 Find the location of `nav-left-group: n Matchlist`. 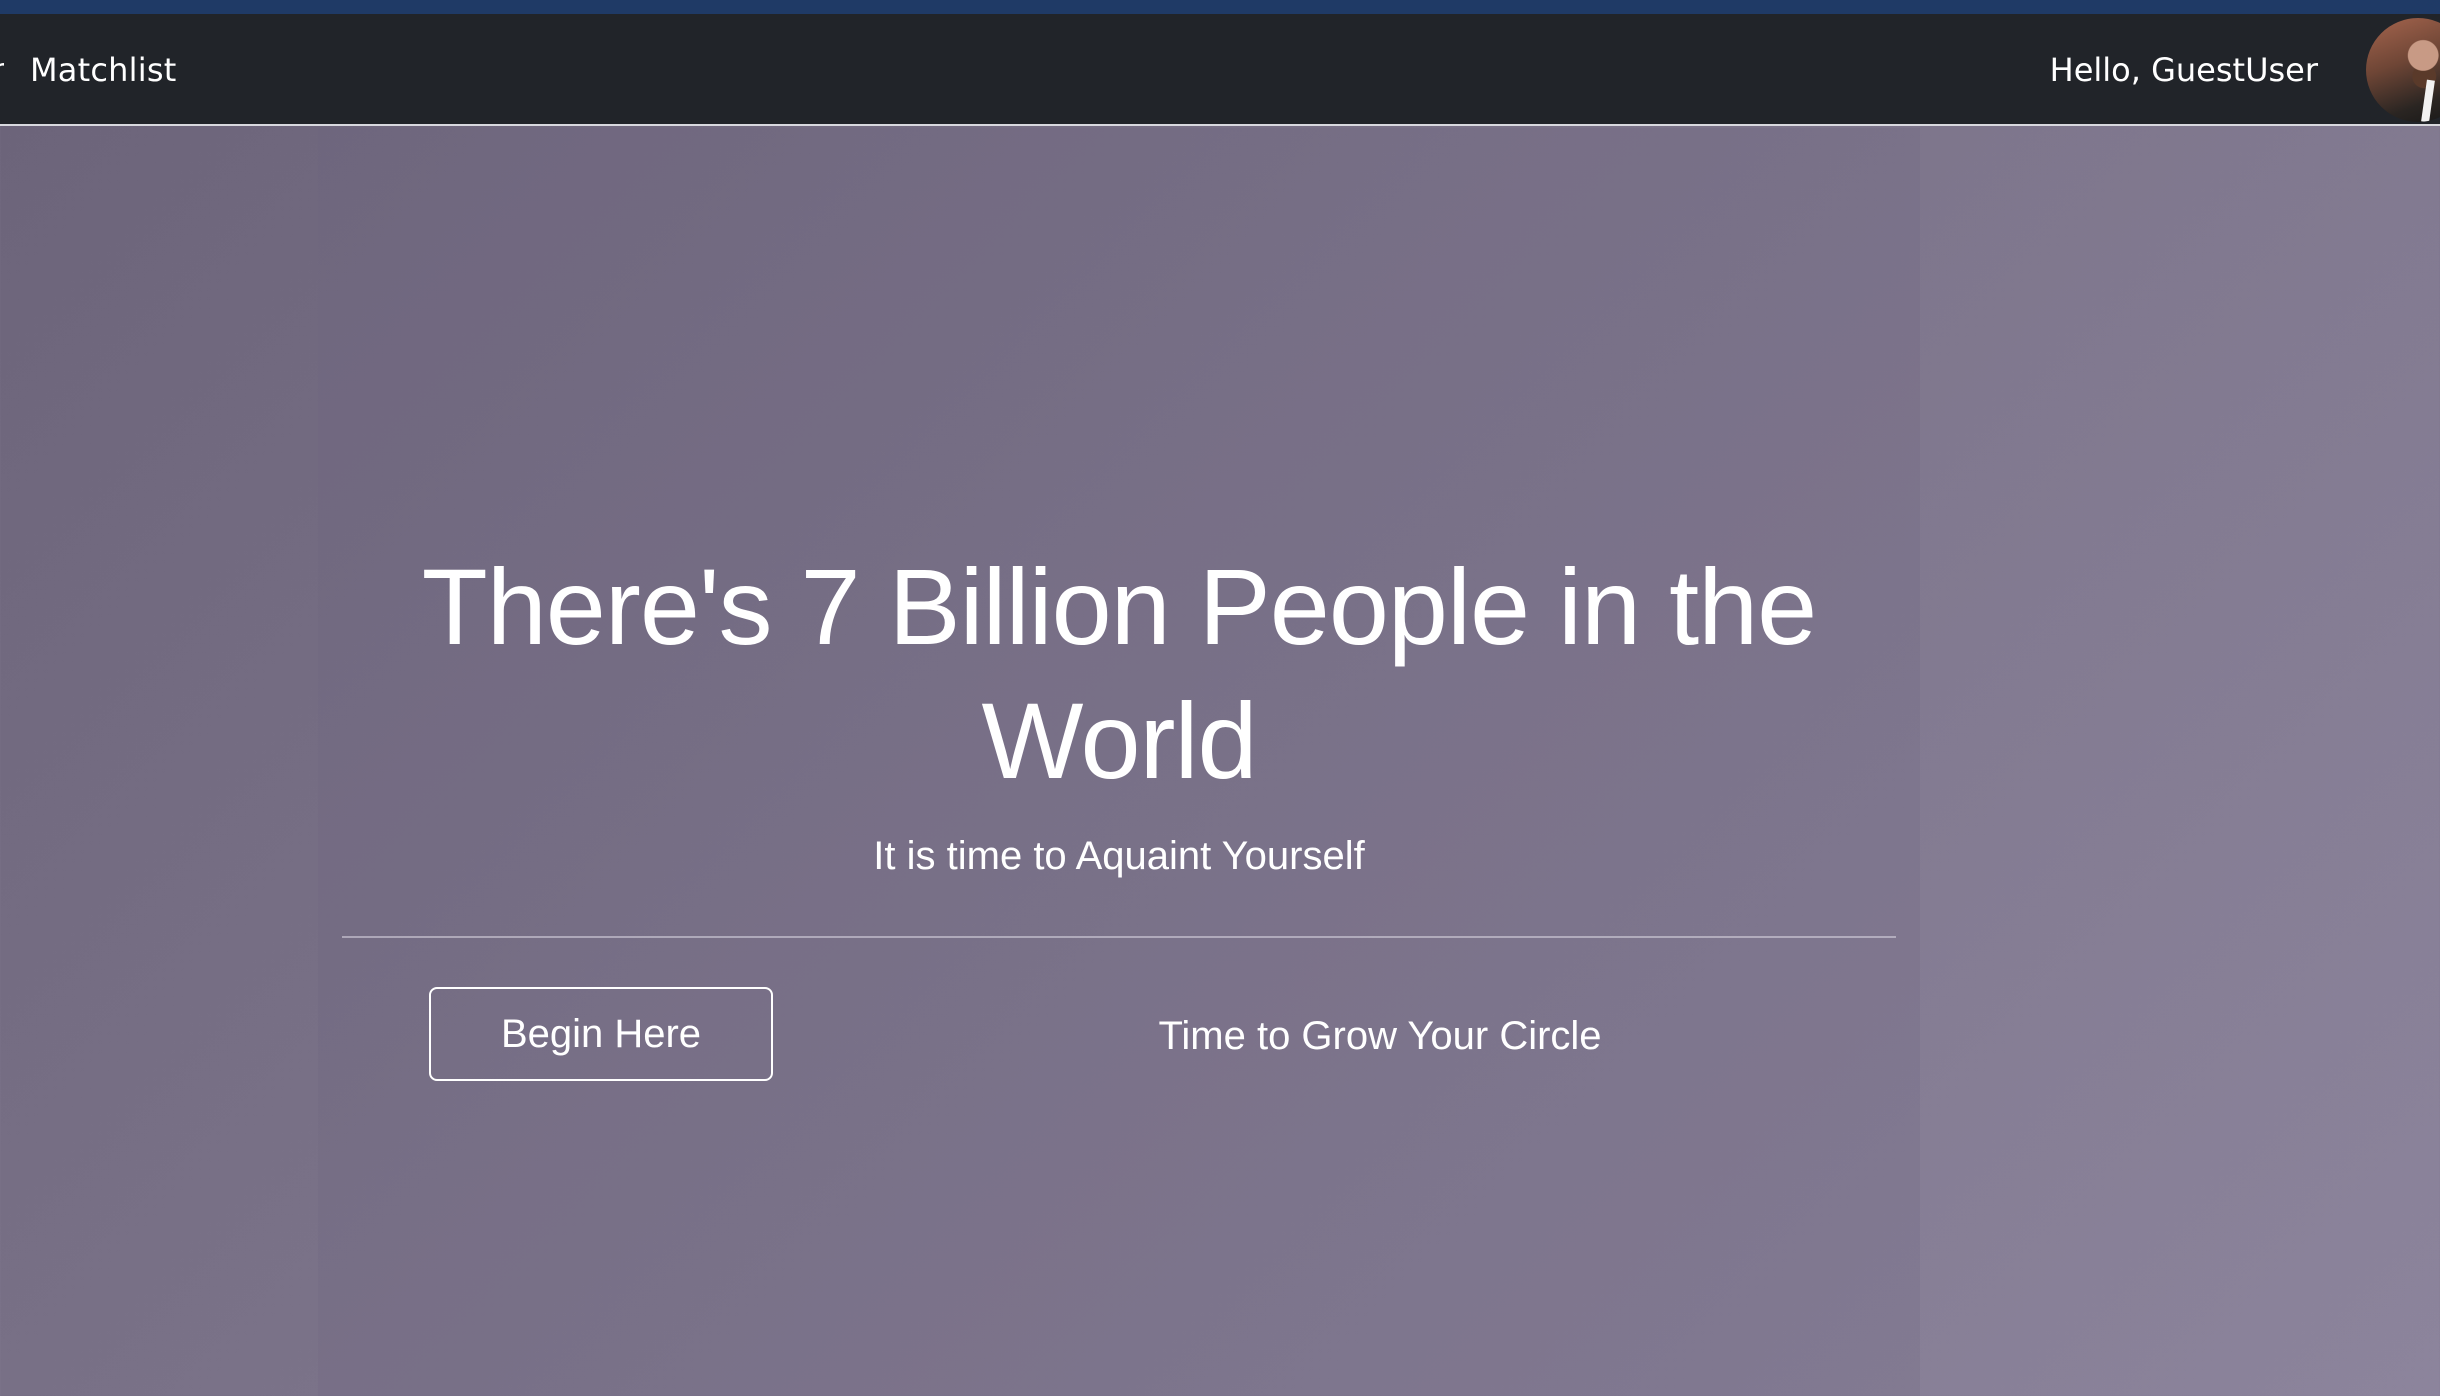

nav-left-group: n Matchlist is located at coordinates (88, 70).